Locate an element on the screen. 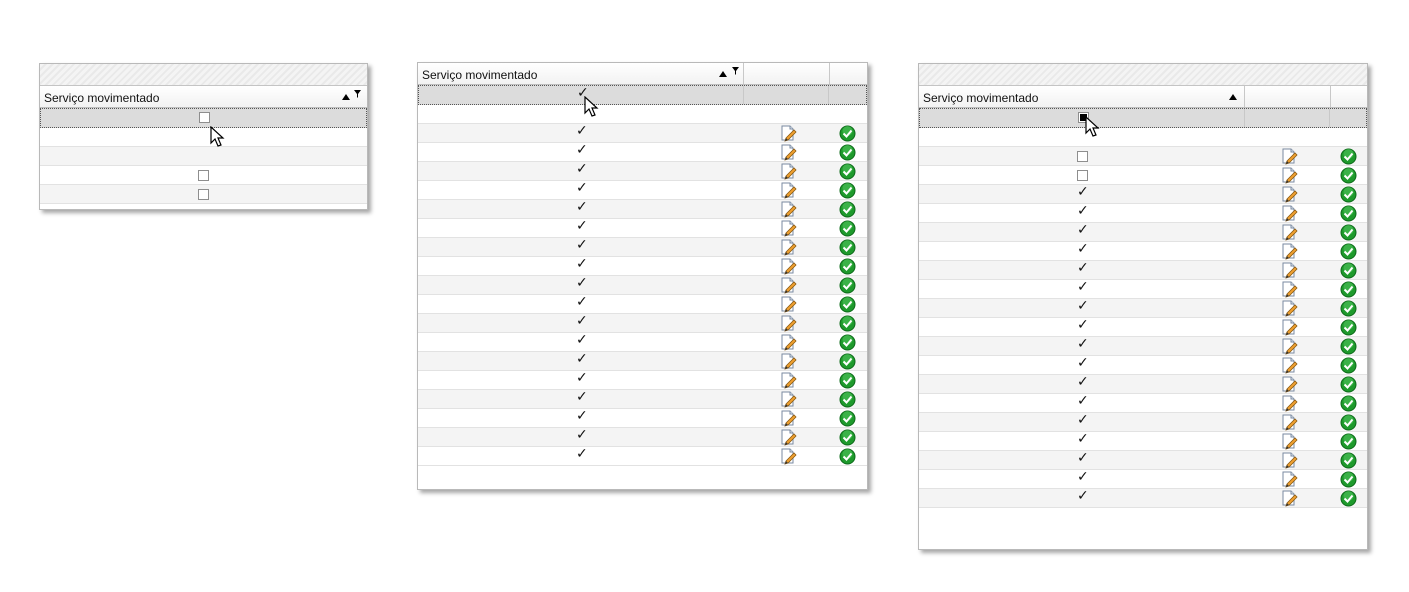 The image size is (1409, 592). filter-icon is located at coordinates (357, 94).